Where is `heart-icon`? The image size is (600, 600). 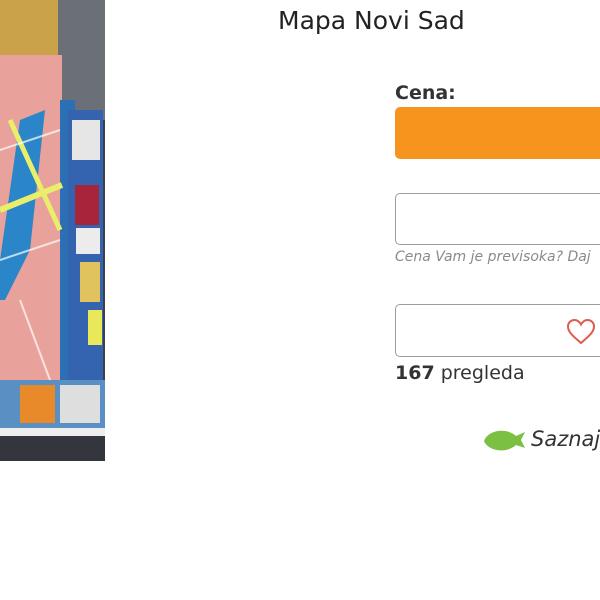
heart-icon is located at coordinates (581, 334).